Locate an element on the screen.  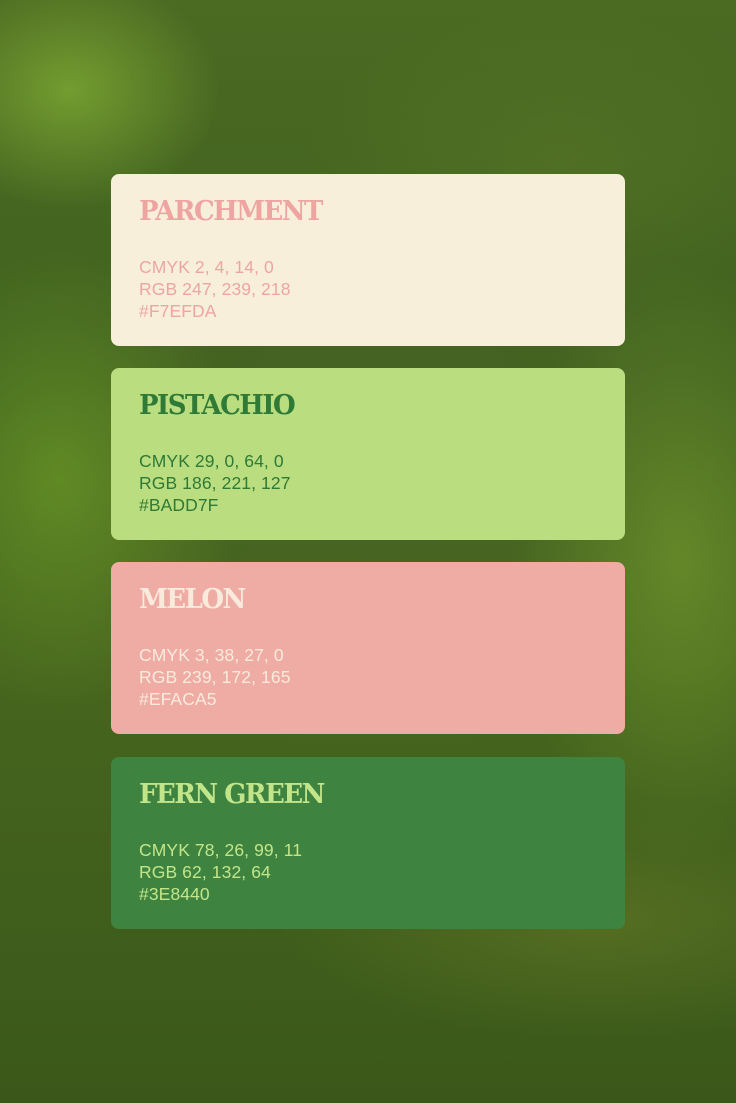
swatch-cmyk: CMYK 2, 4, 14, 0 is located at coordinates (206, 267).